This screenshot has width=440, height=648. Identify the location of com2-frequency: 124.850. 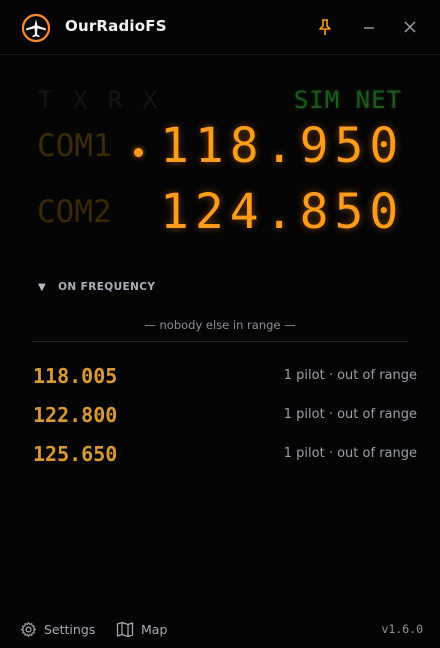
(282, 212).